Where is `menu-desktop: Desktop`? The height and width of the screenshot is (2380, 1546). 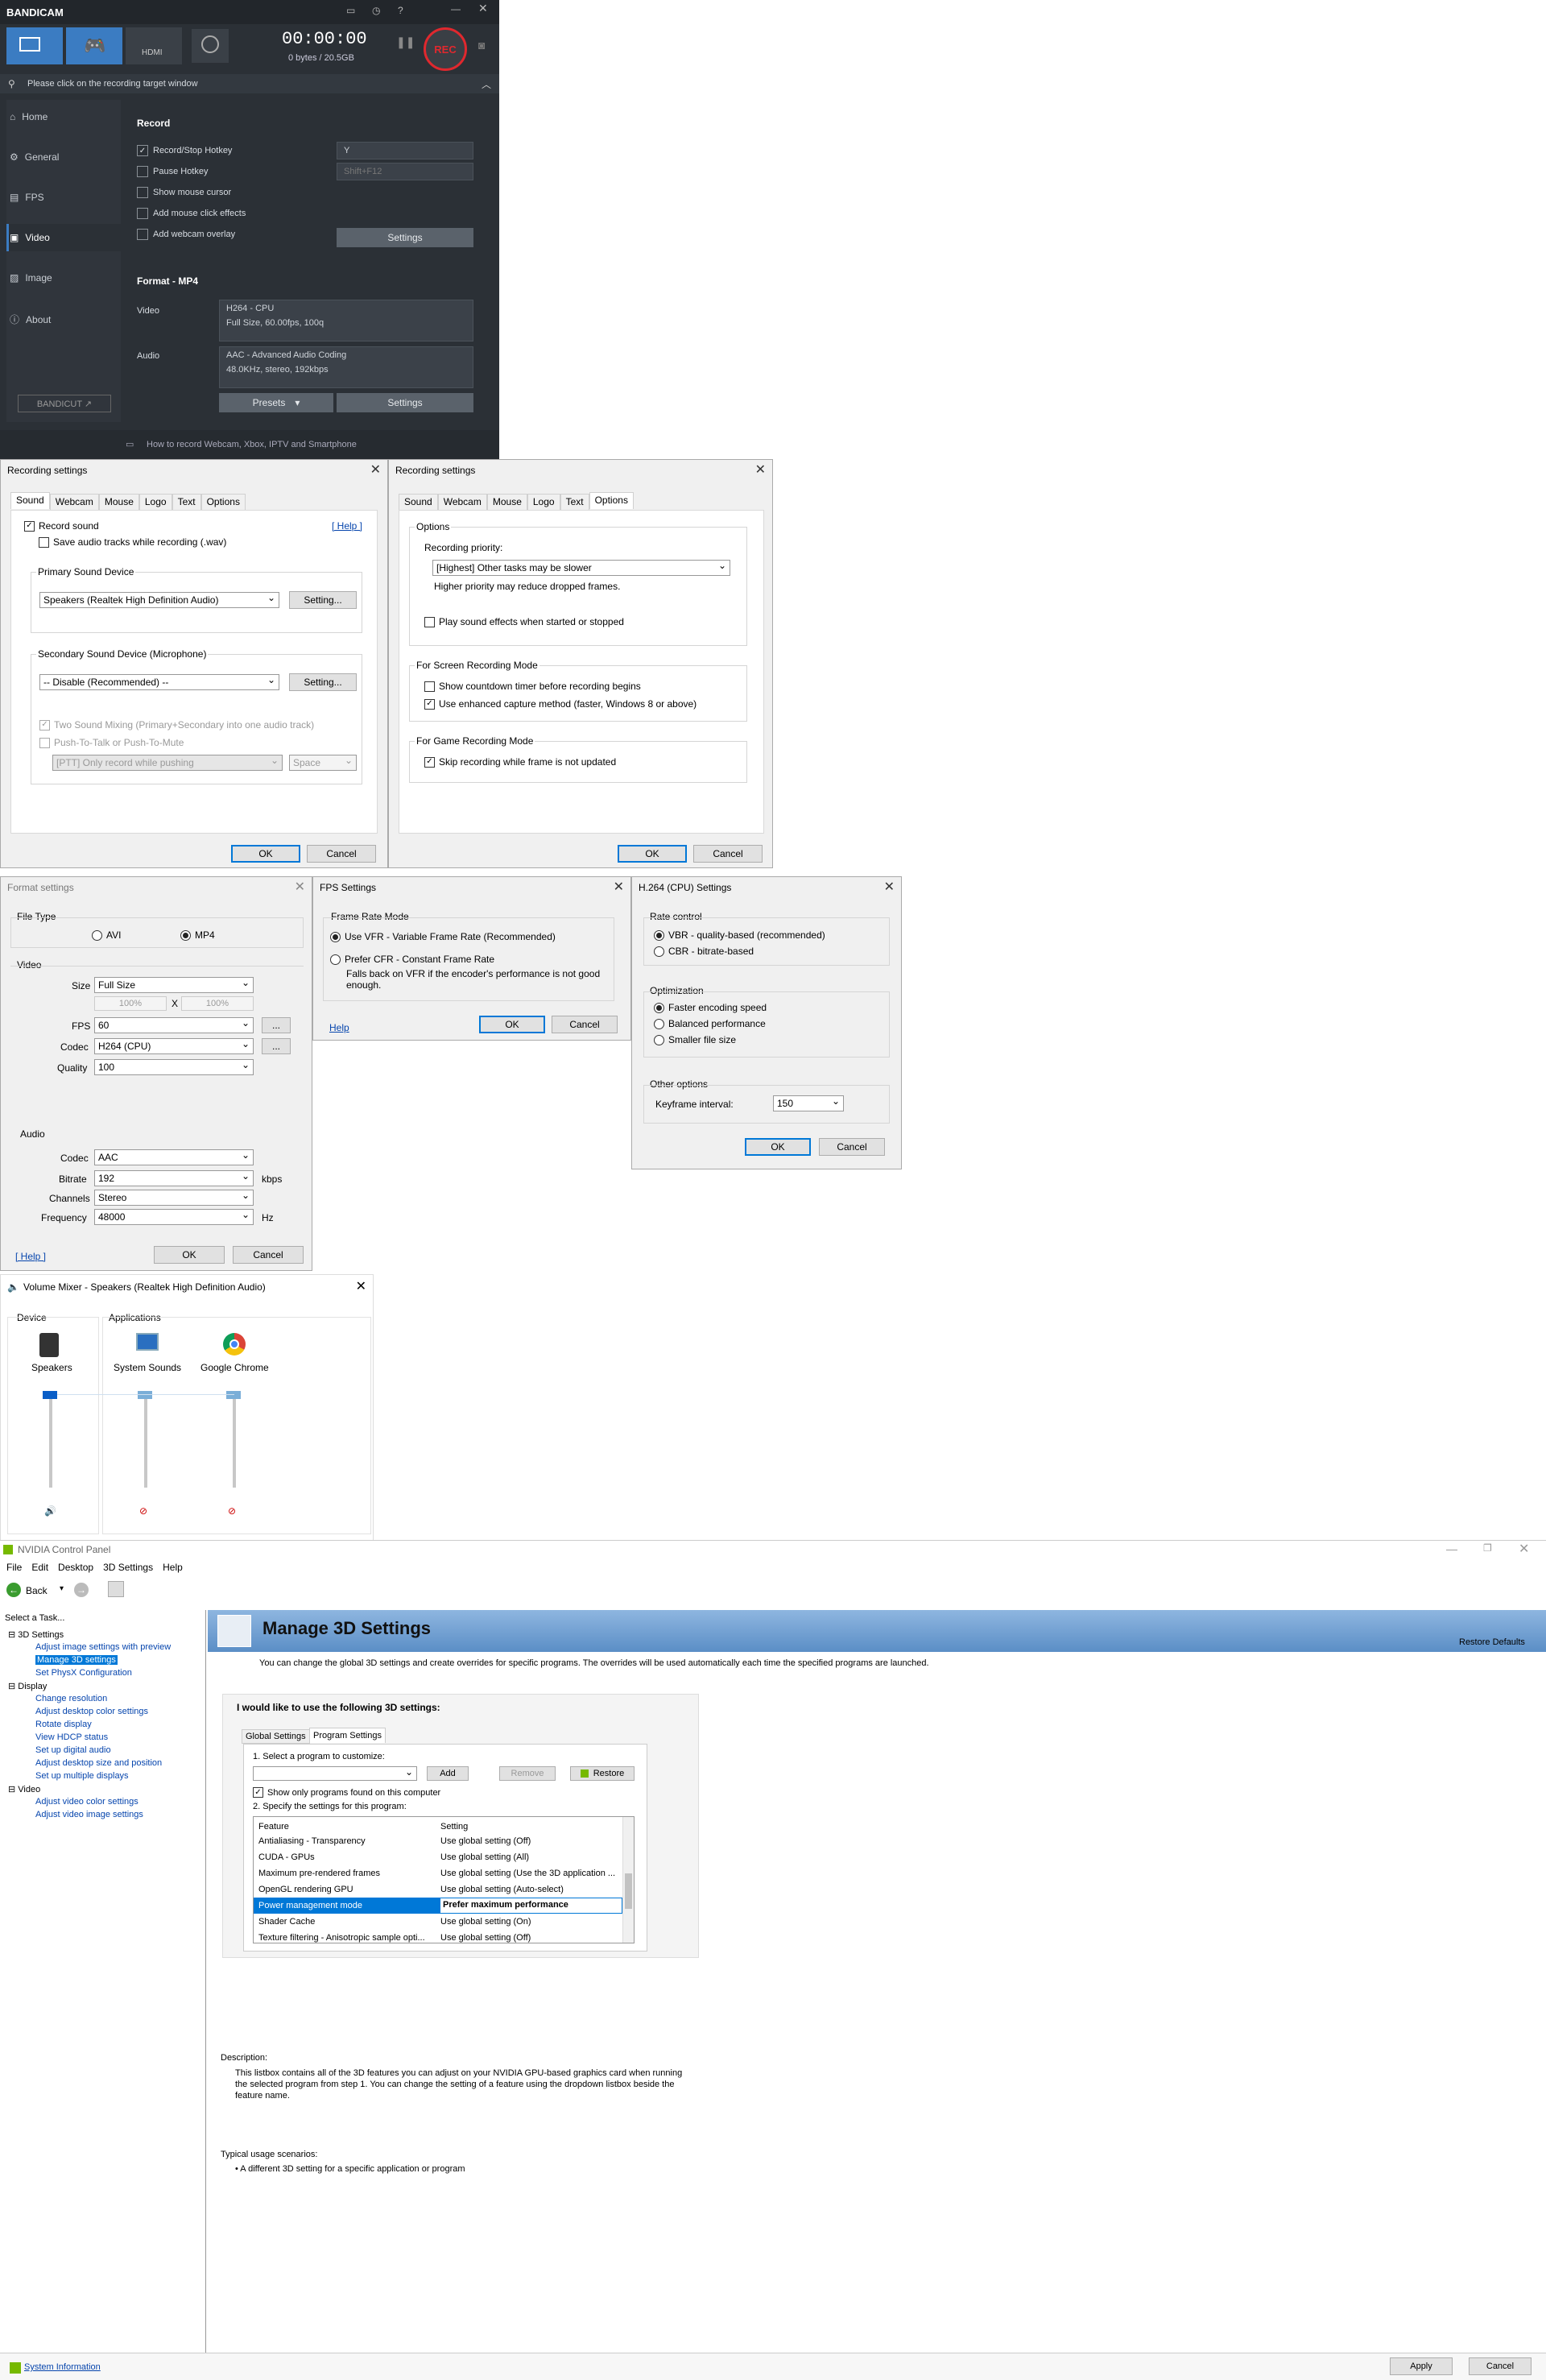 menu-desktop: Desktop is located at coordinates (75, 1567).